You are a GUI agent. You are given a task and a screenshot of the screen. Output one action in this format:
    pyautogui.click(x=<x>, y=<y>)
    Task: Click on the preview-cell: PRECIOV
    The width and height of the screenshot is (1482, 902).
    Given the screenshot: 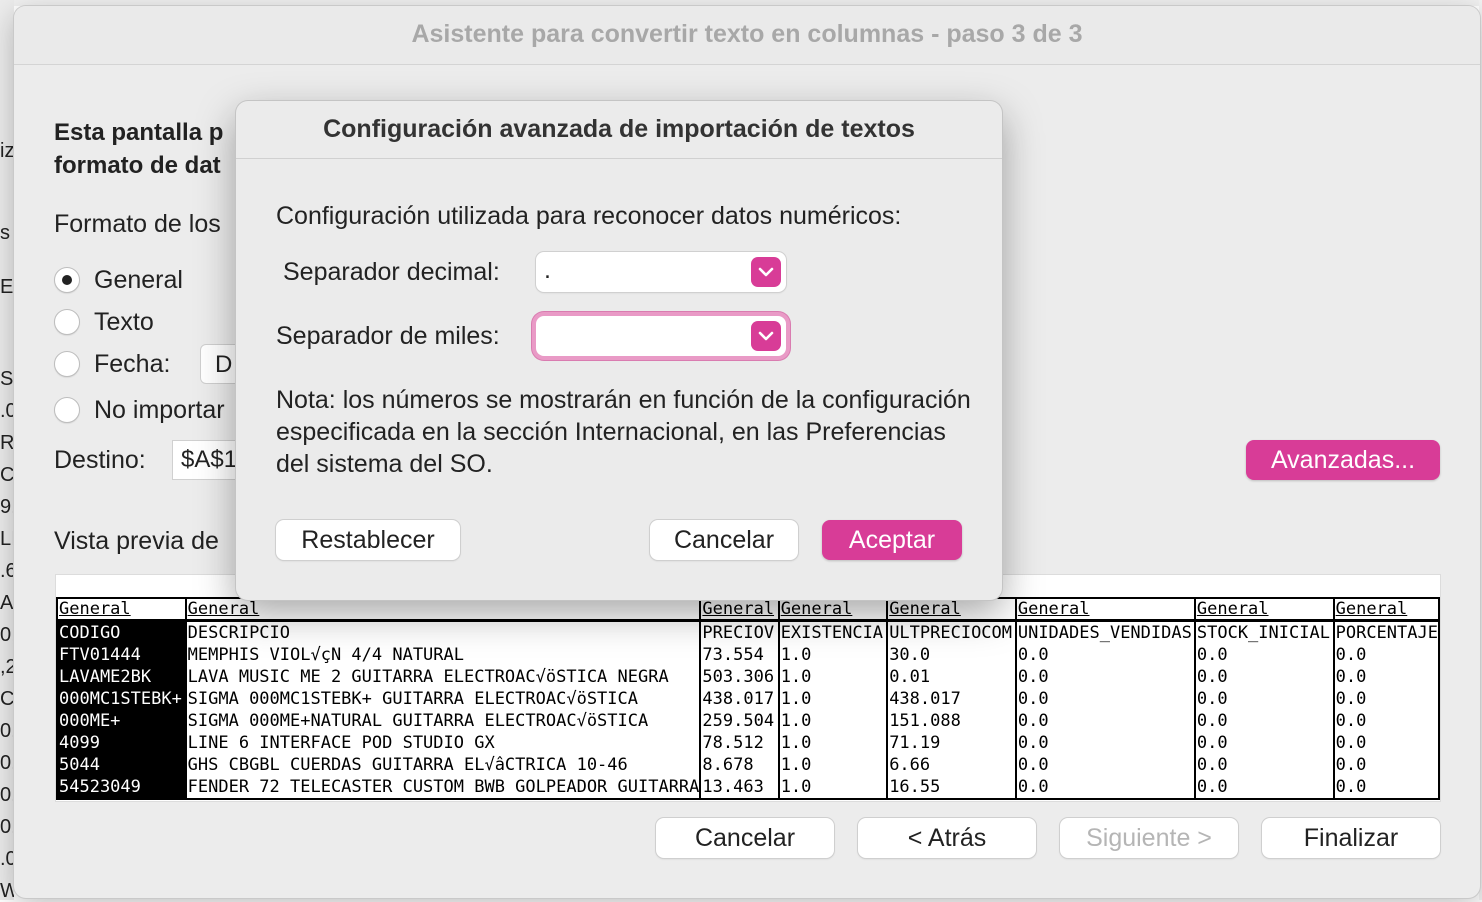 What is the action you would take?
    pyautogui.click(x=739, y=632)
    